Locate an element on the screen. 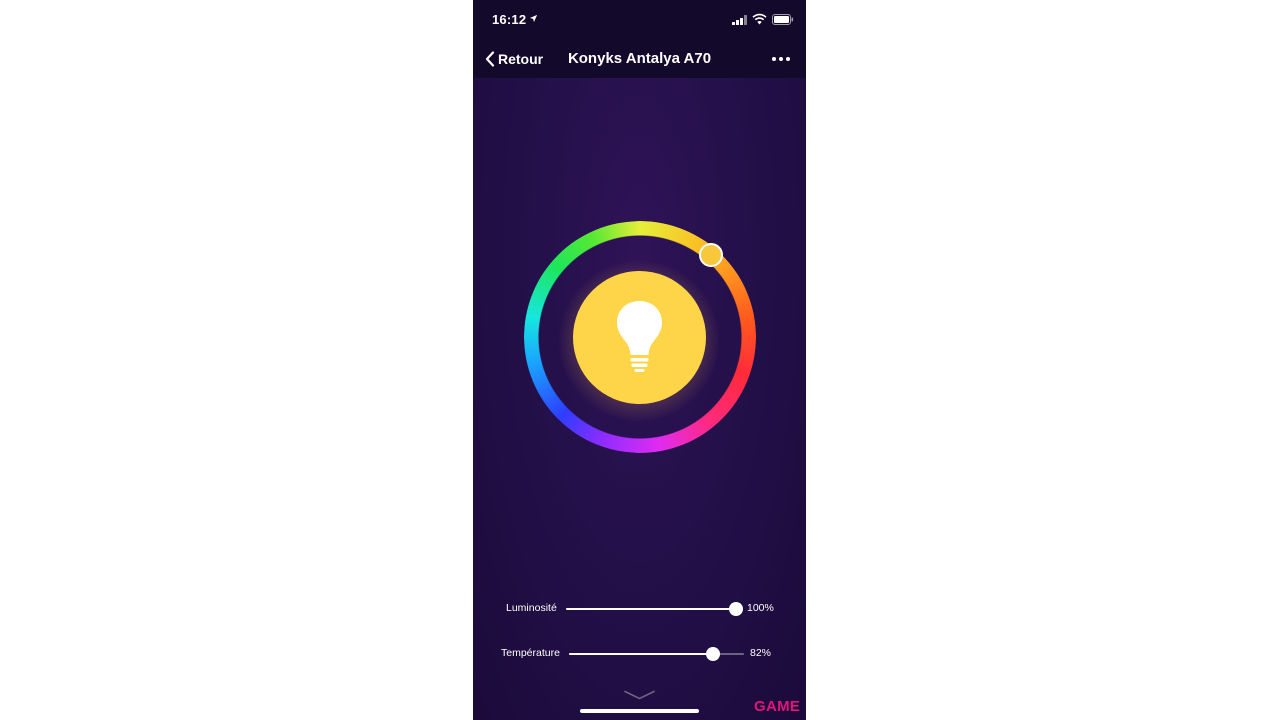 The image size is (1280, 720). page-title: Konyks Antalya A70 is located at coordinates (639, 58).